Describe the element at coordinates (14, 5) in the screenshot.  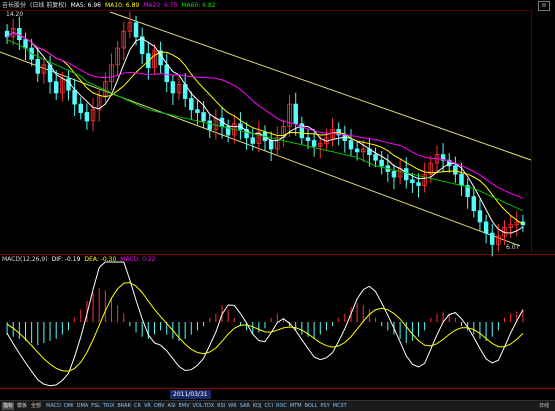
I see `stock-name: 吉长股份` at that location.